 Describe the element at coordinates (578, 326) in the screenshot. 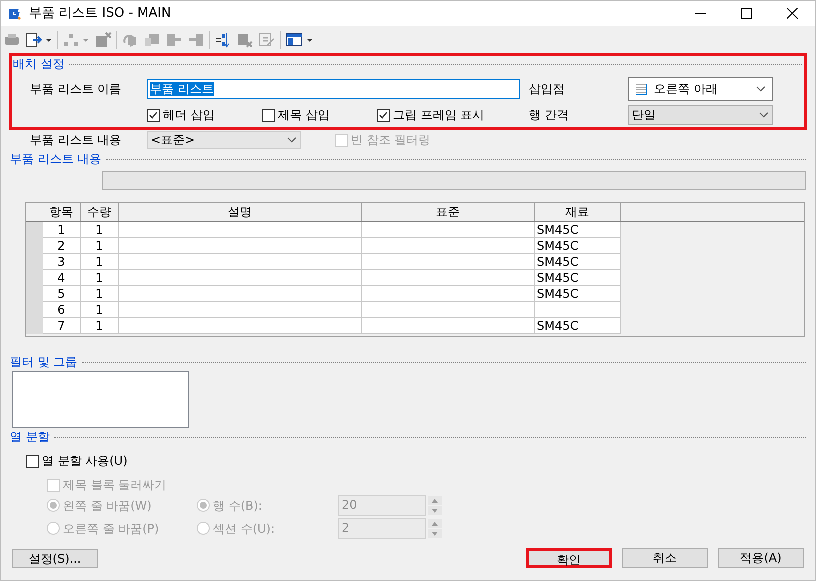

I see `table-cell: SM45C` at that location.